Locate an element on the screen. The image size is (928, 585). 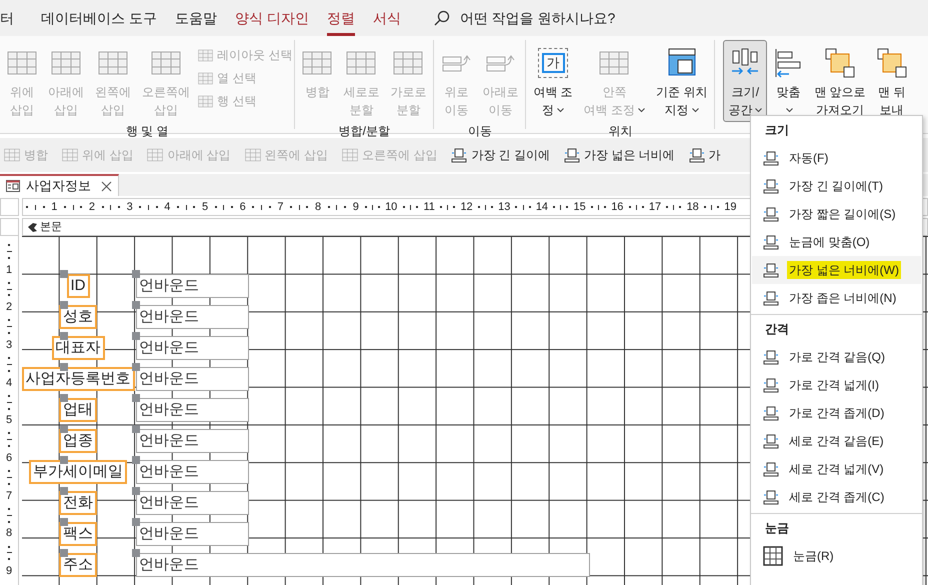
ribbon-button: 크기/ 공간 is located at coordinates (745, 81).